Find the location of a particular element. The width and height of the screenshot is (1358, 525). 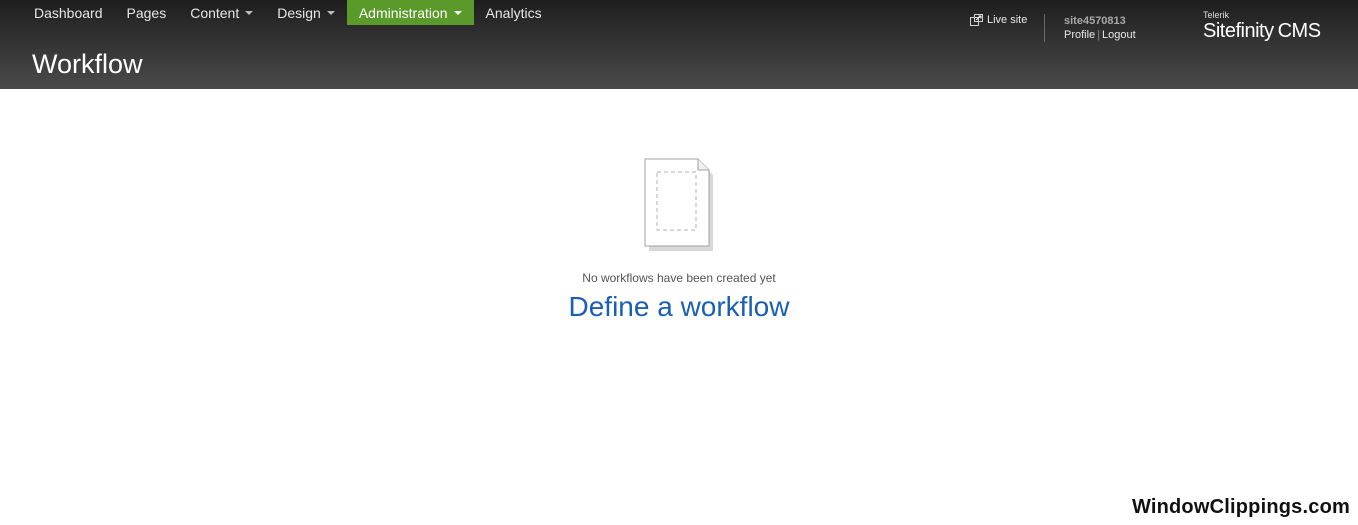

nav-administration-label: Administration is located at coordinates (403, 12).